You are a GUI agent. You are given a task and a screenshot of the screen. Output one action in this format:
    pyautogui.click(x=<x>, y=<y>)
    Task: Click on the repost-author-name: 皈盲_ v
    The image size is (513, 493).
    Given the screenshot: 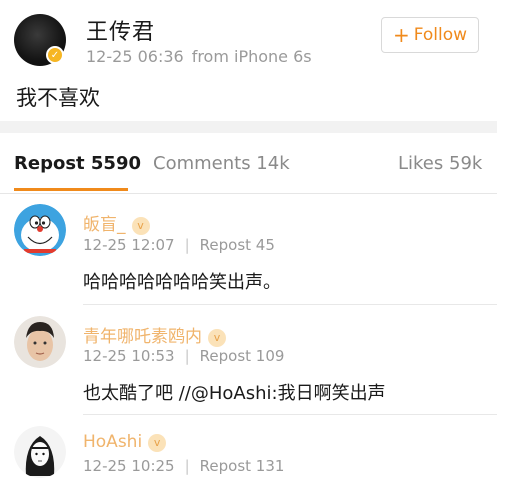 What is the action you would take?
    pyautogui.click(x=116, y=222)
    